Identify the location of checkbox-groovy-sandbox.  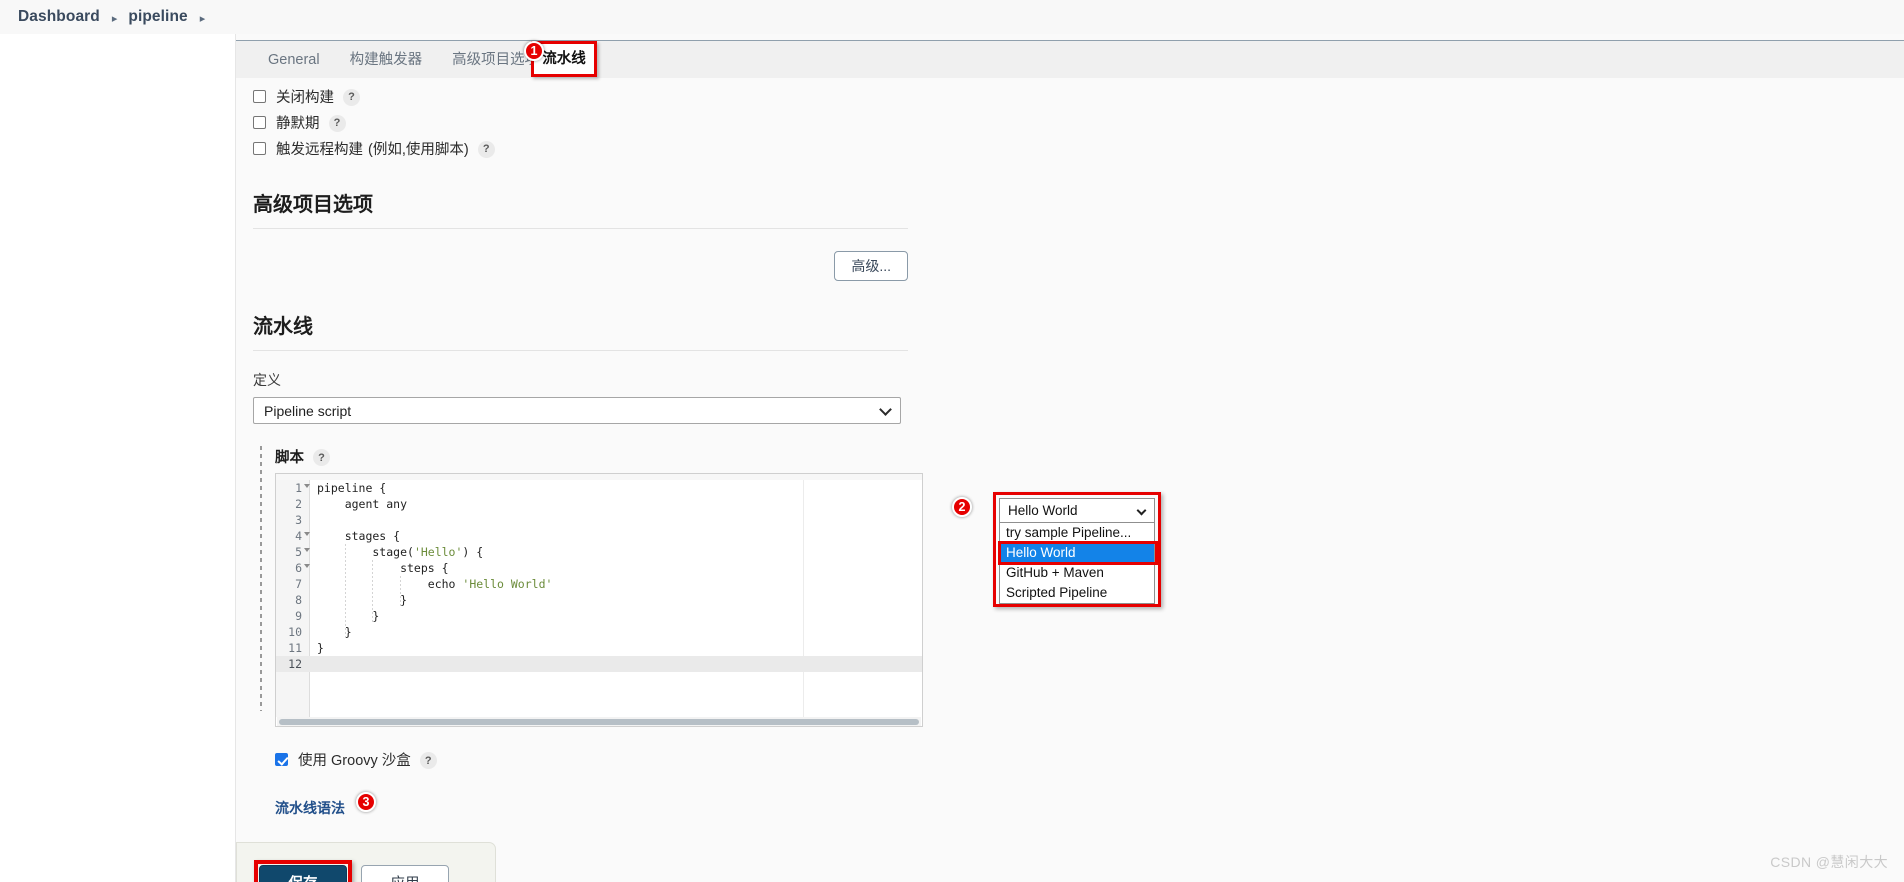
(281, 759).